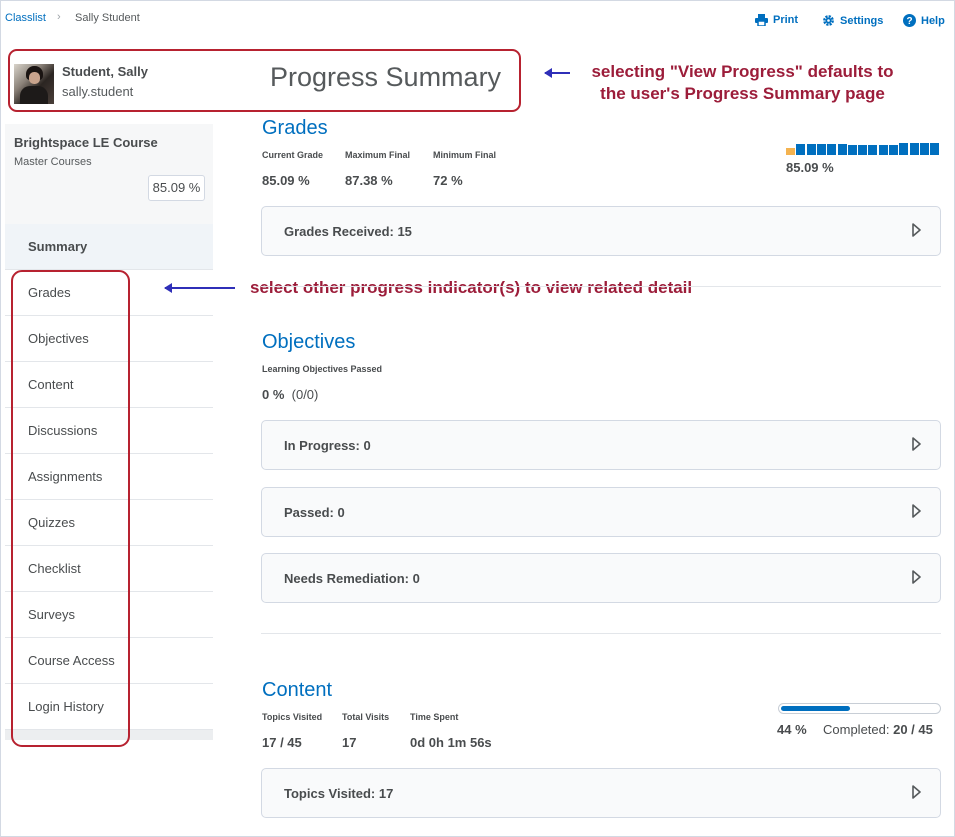 Image resolution: width=955 pixels, height=837 pixels. Describe the element at coordinates (297, 690) in the screenshot. I see `content-section-title: Content` at that location.